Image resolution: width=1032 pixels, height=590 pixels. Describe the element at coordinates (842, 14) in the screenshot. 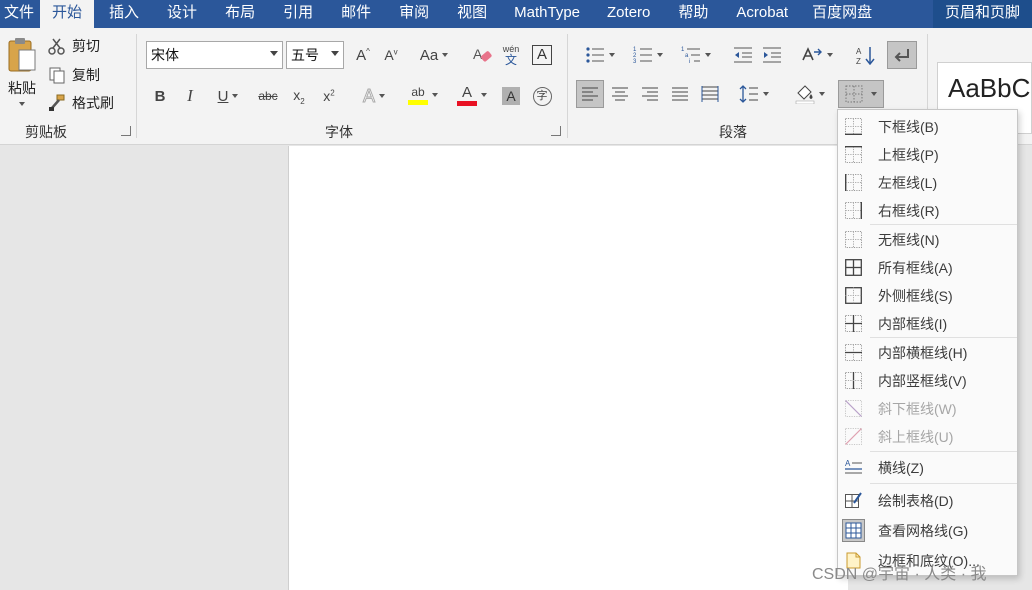

I see `tab-baidu-netdisk: 百度网盘` at that location.